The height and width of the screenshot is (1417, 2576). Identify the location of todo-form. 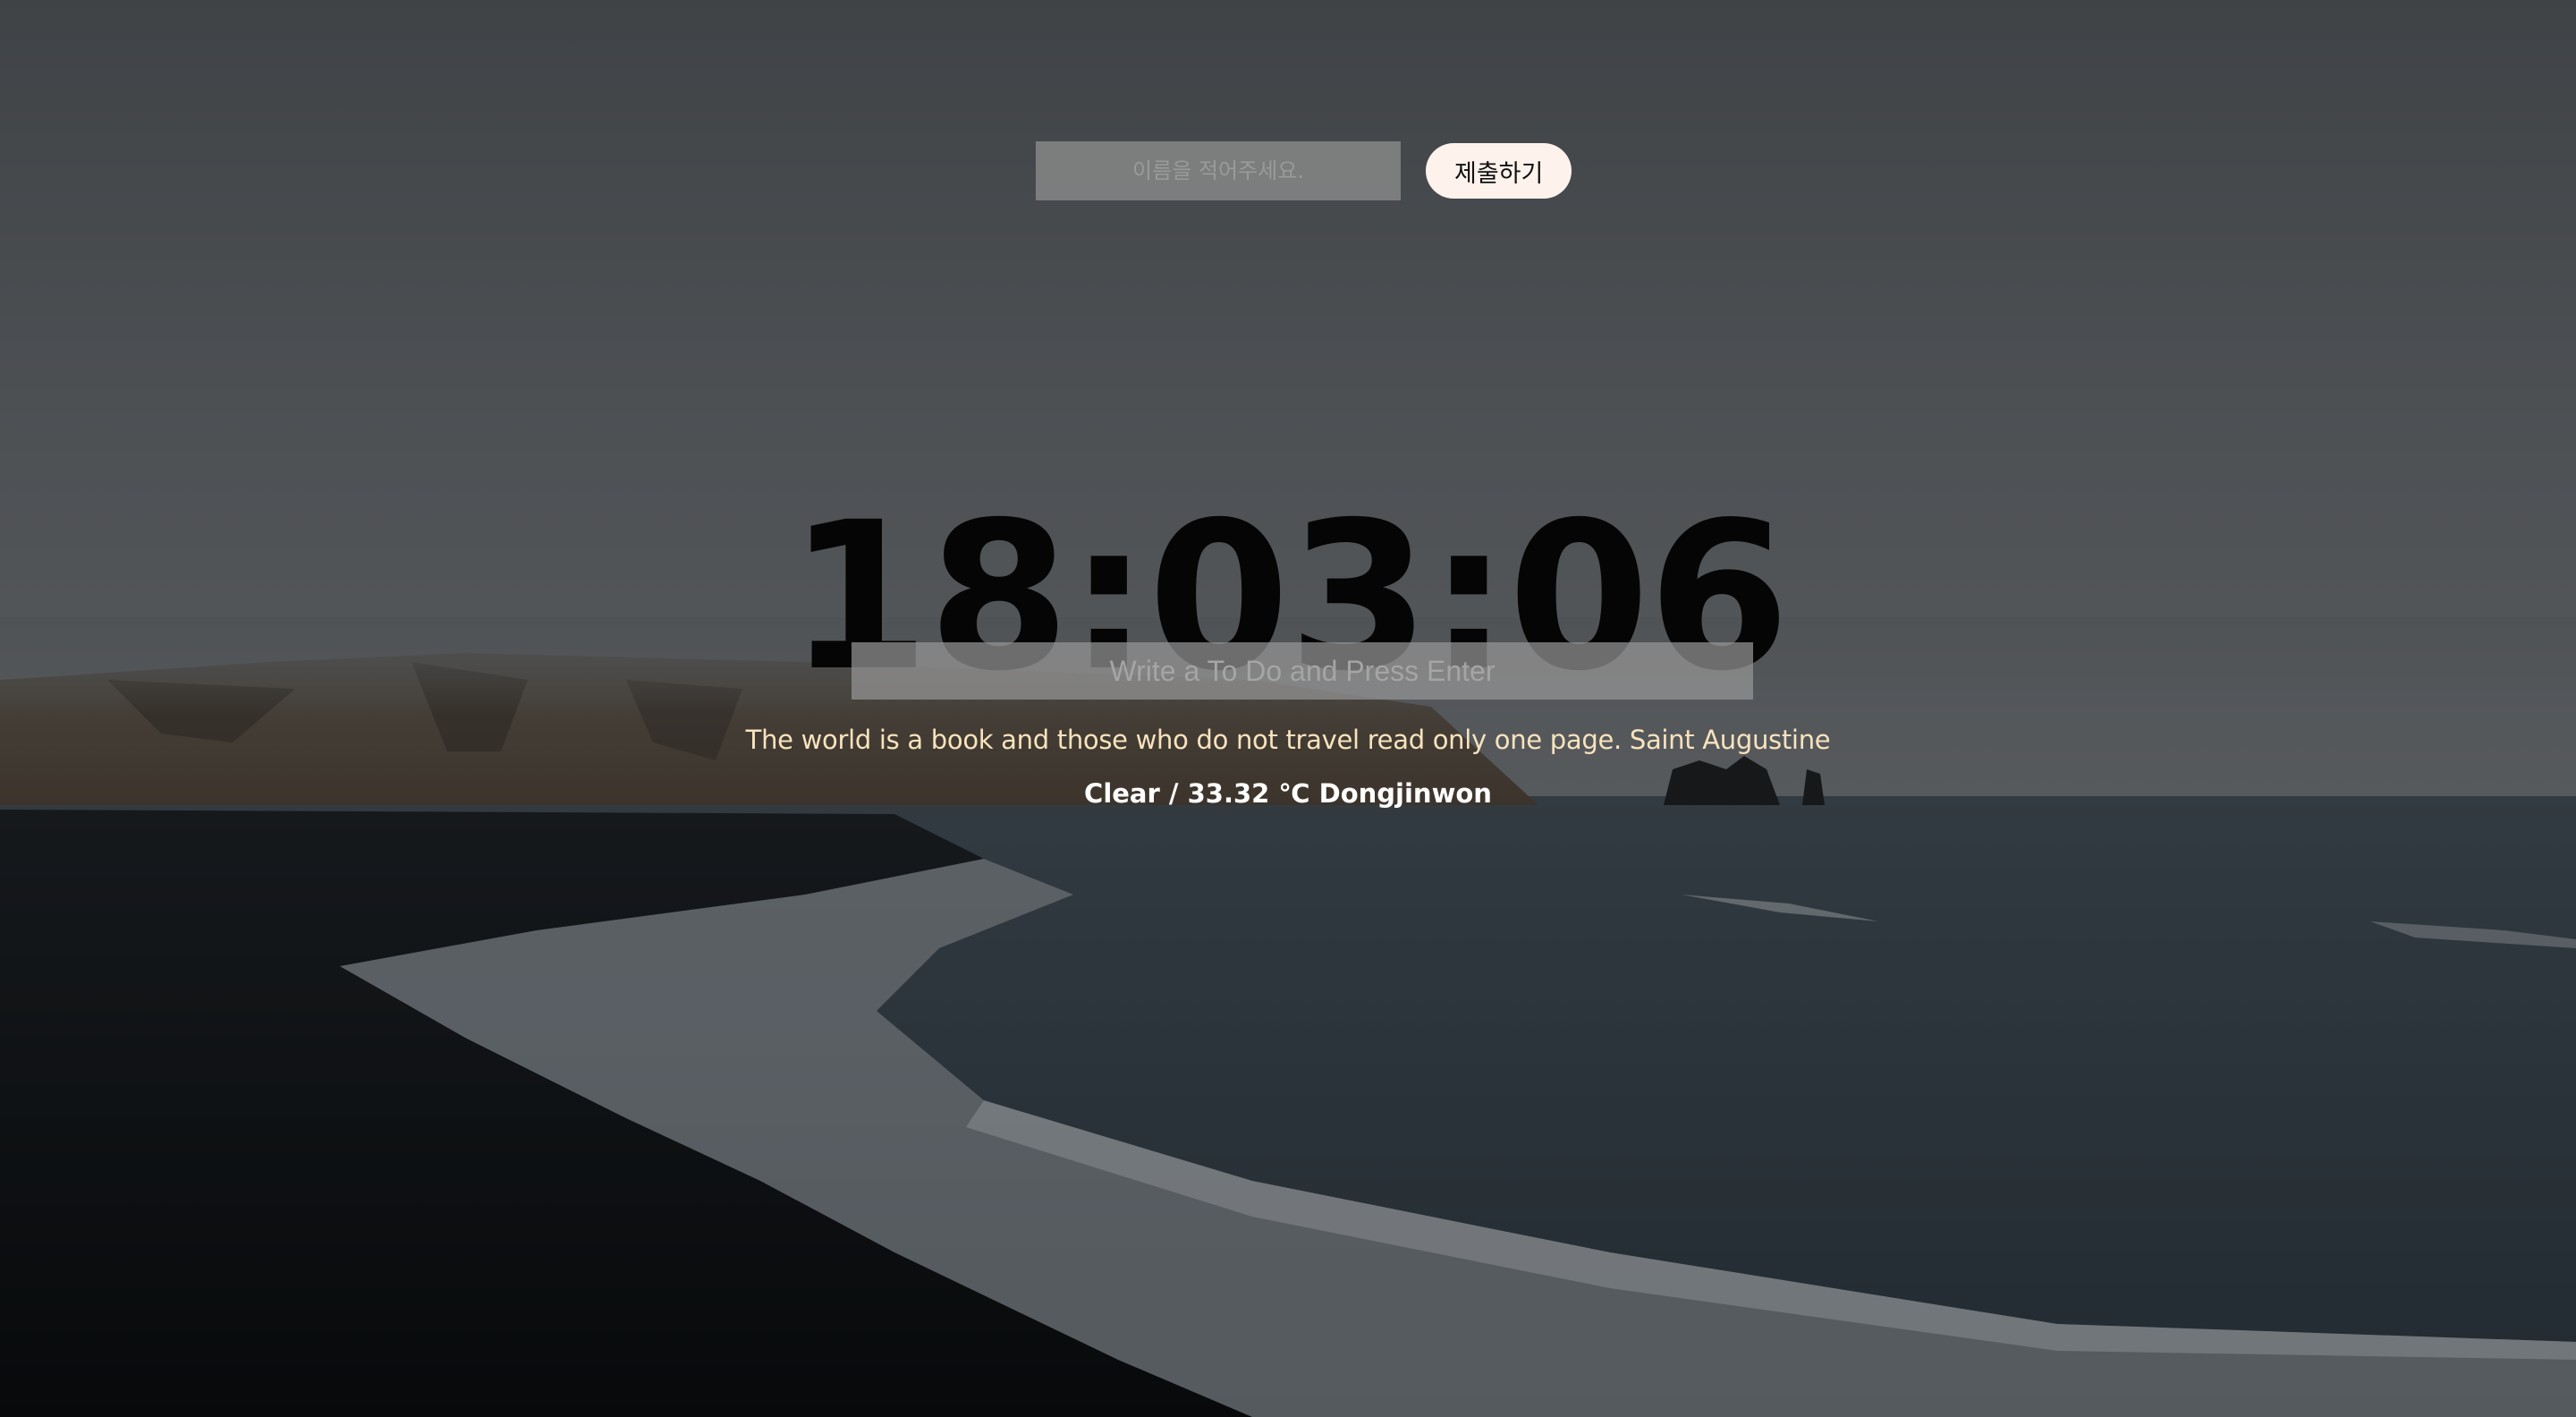
(1302, 671).